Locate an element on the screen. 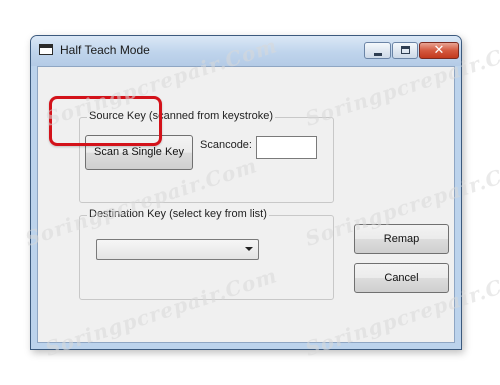 This screenshot has height=385, width=500. destination-key-legend: Destination Key (select key from list) is located at coordinates (178, 214).